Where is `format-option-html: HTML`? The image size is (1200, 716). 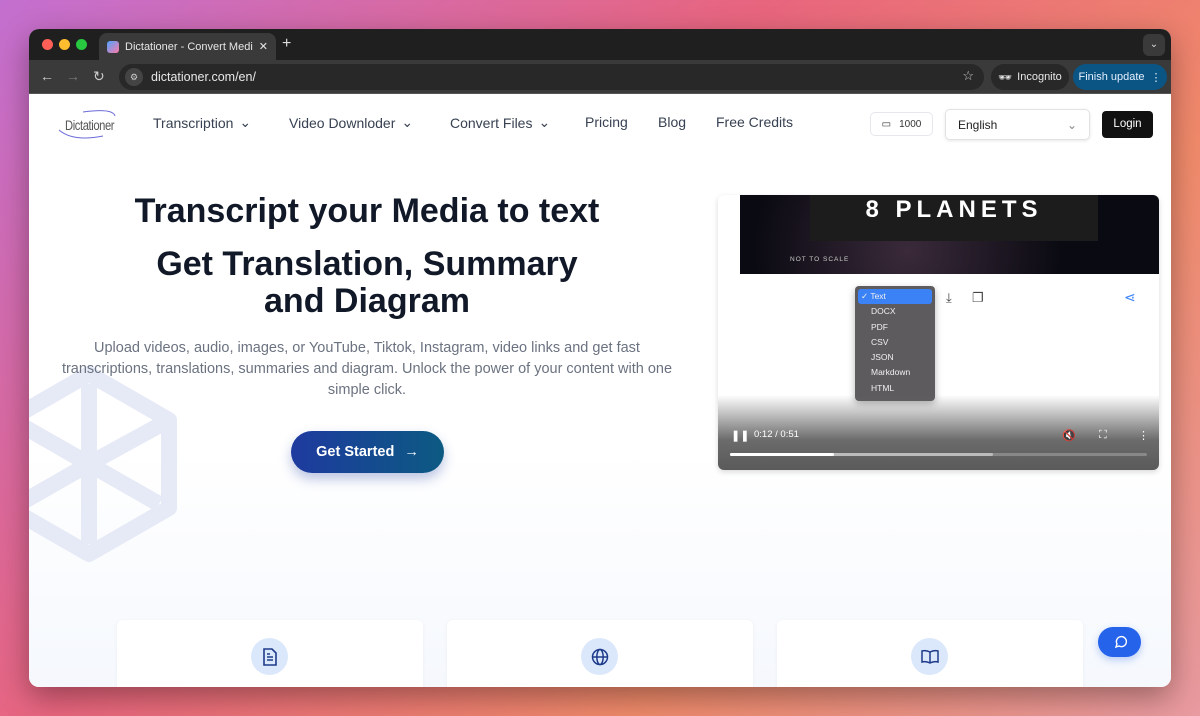 format-option-html: HTML is located at coordinates (895, 388).